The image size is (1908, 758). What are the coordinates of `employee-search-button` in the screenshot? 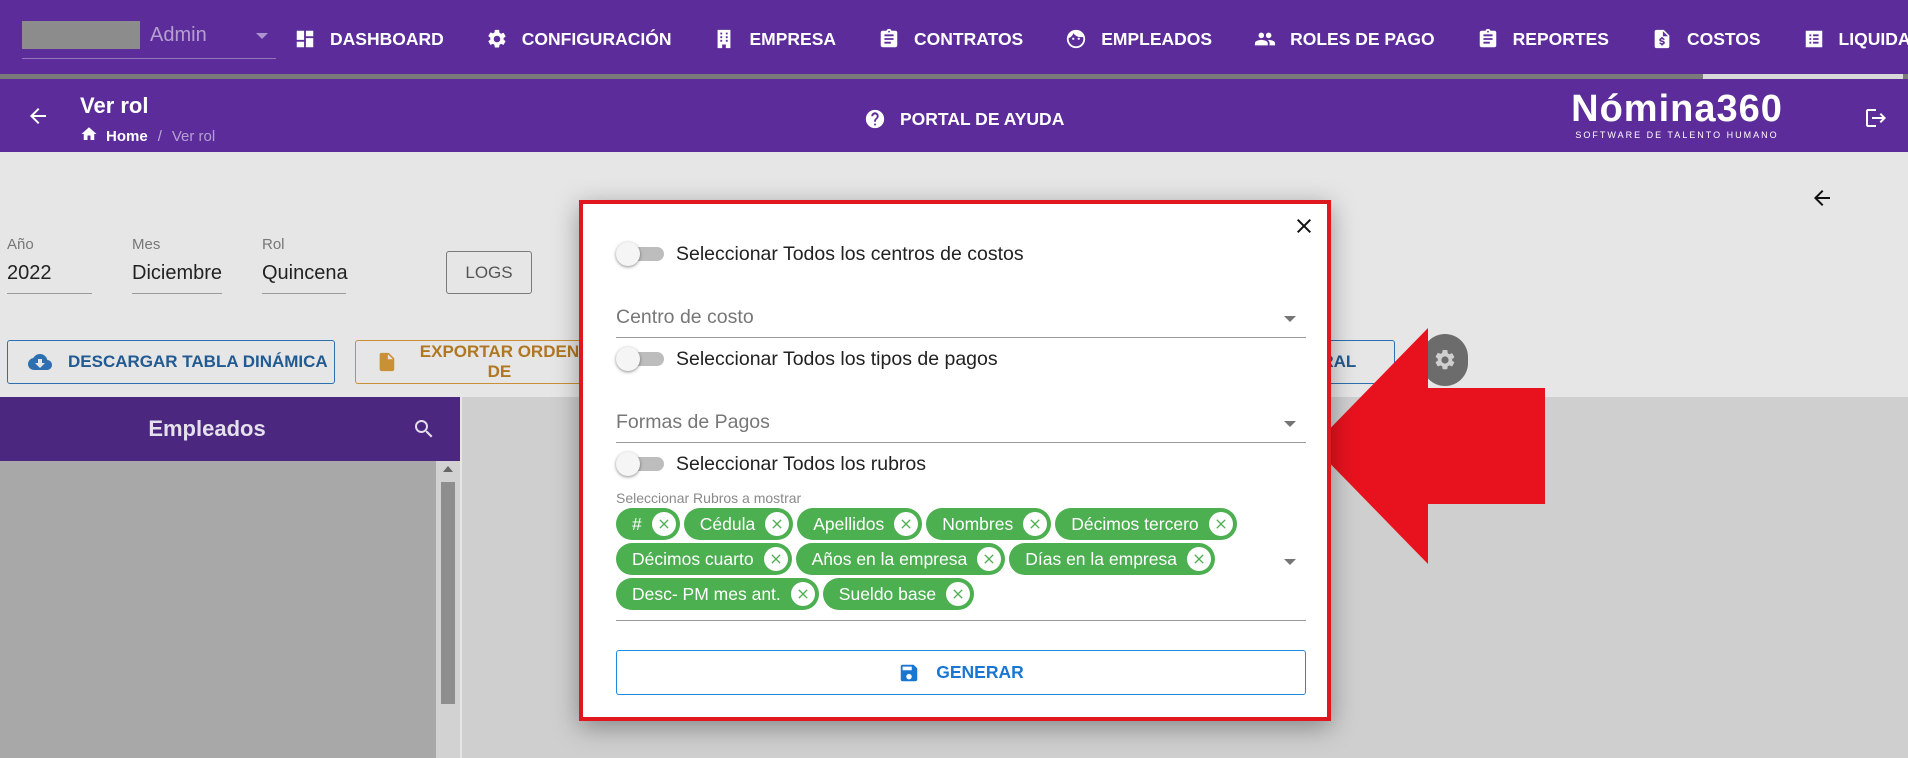 It's located at (424, 431).